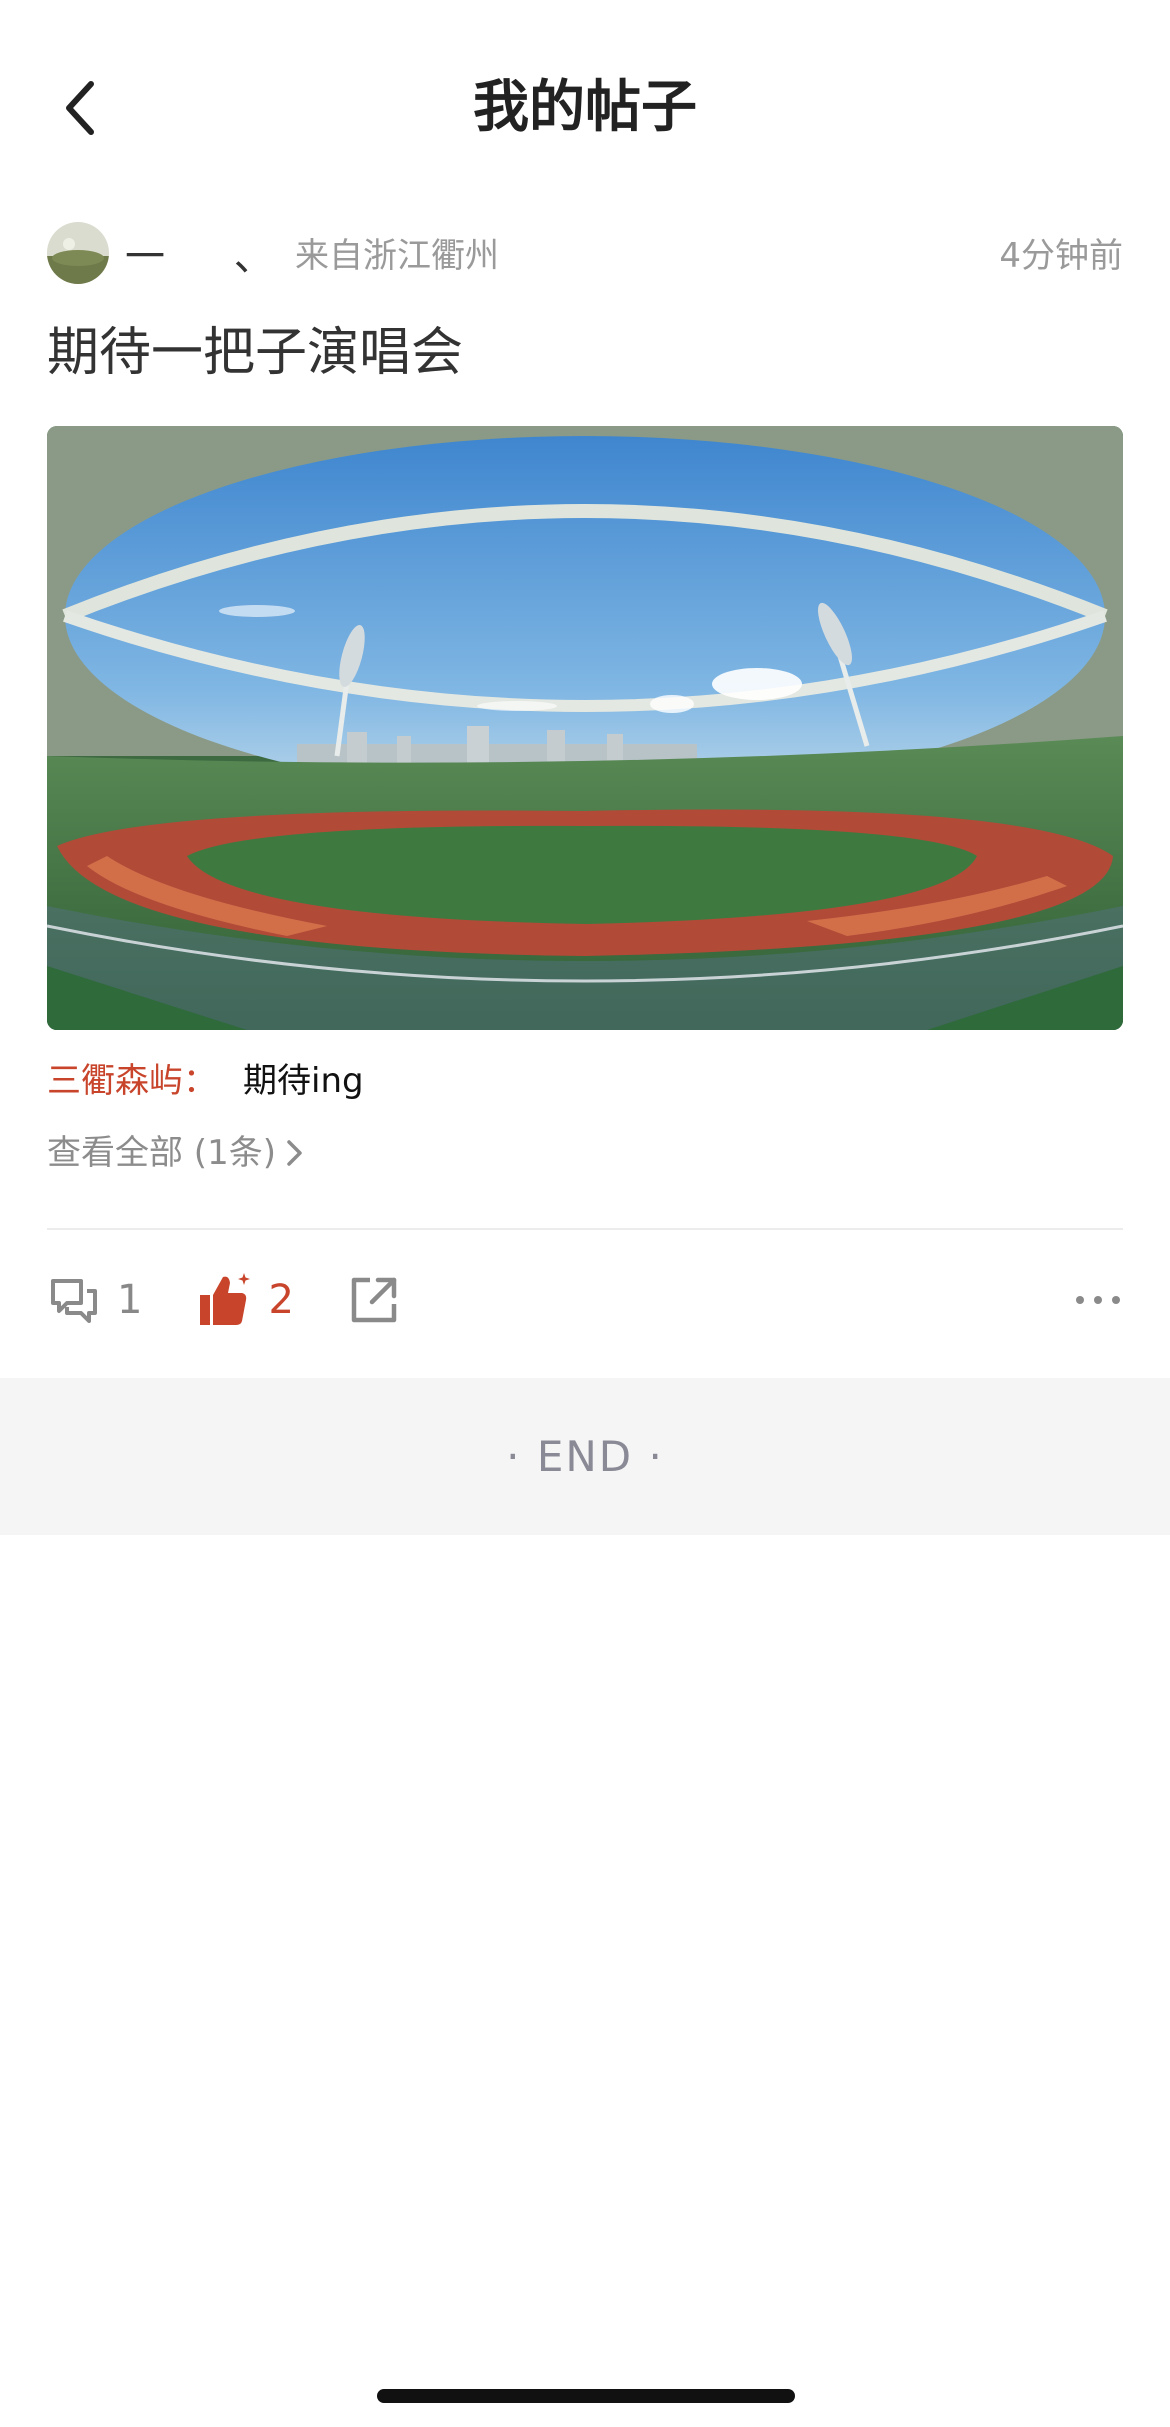 This screenshot has height=2427, width=1170. I want to click on comment-button: 1, so click(94, 1300).